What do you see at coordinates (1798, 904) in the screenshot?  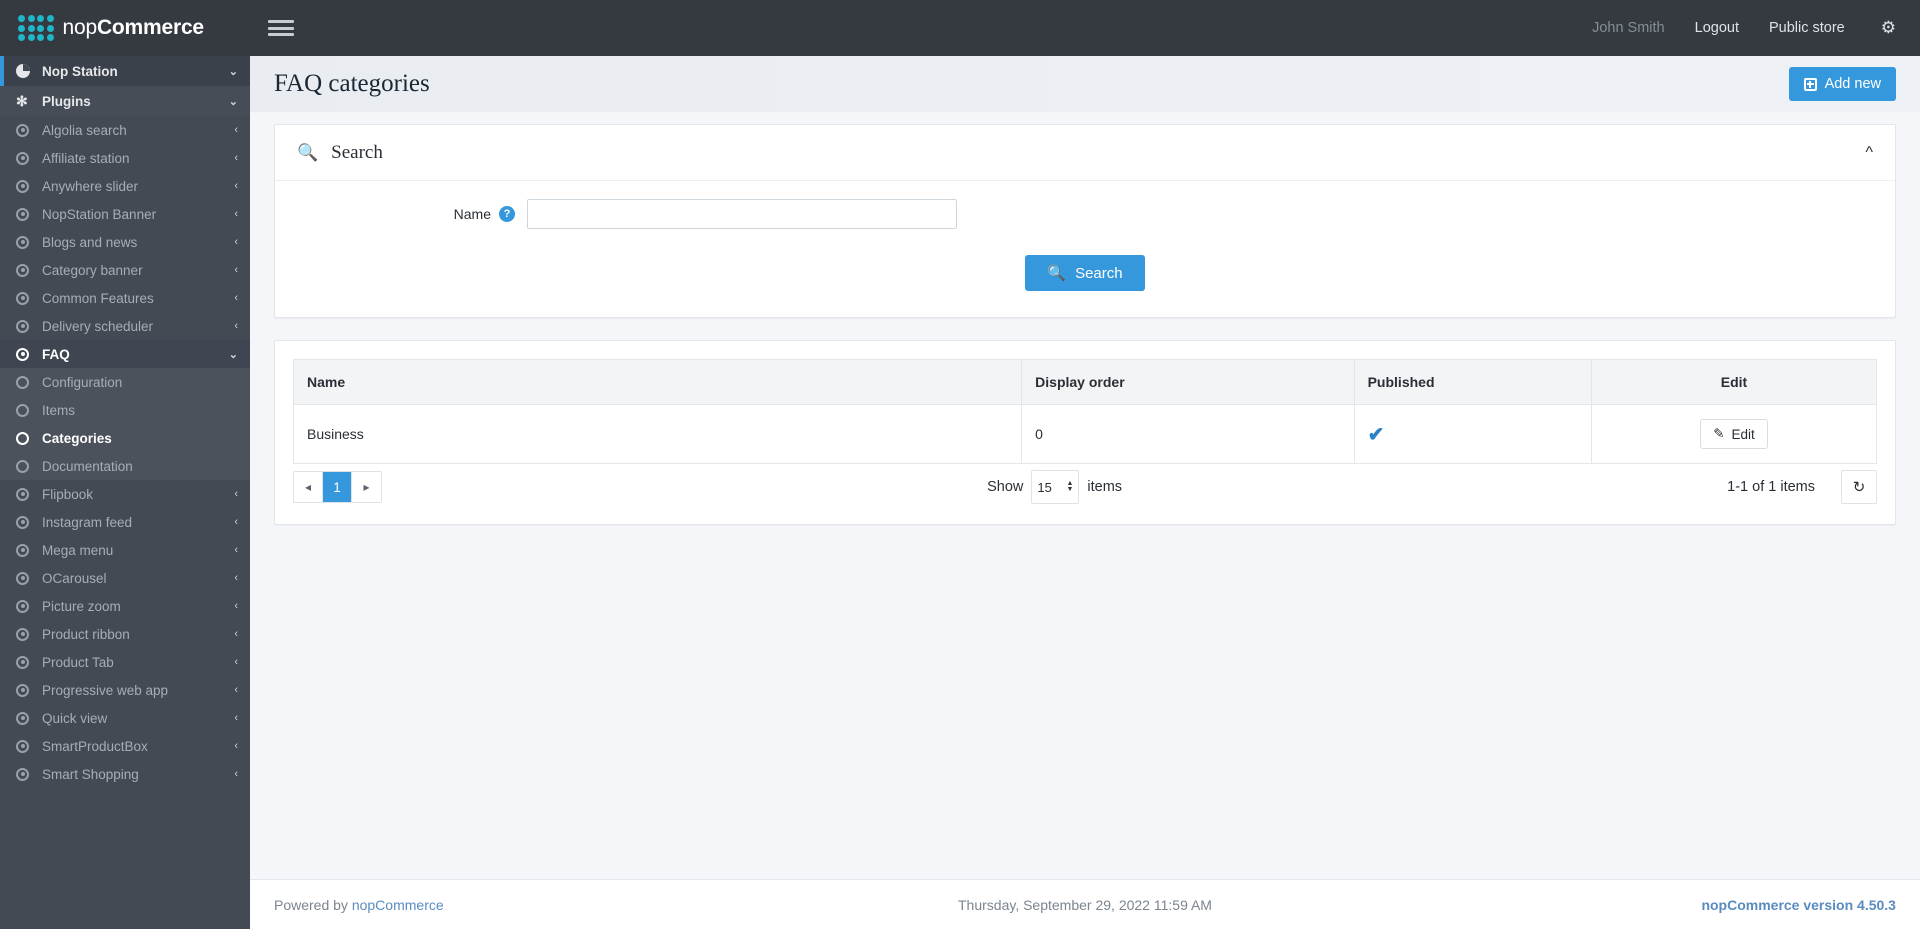 I see `footer-version: nopCommerce version 4.50.3` at bounding box center [1798, 904].